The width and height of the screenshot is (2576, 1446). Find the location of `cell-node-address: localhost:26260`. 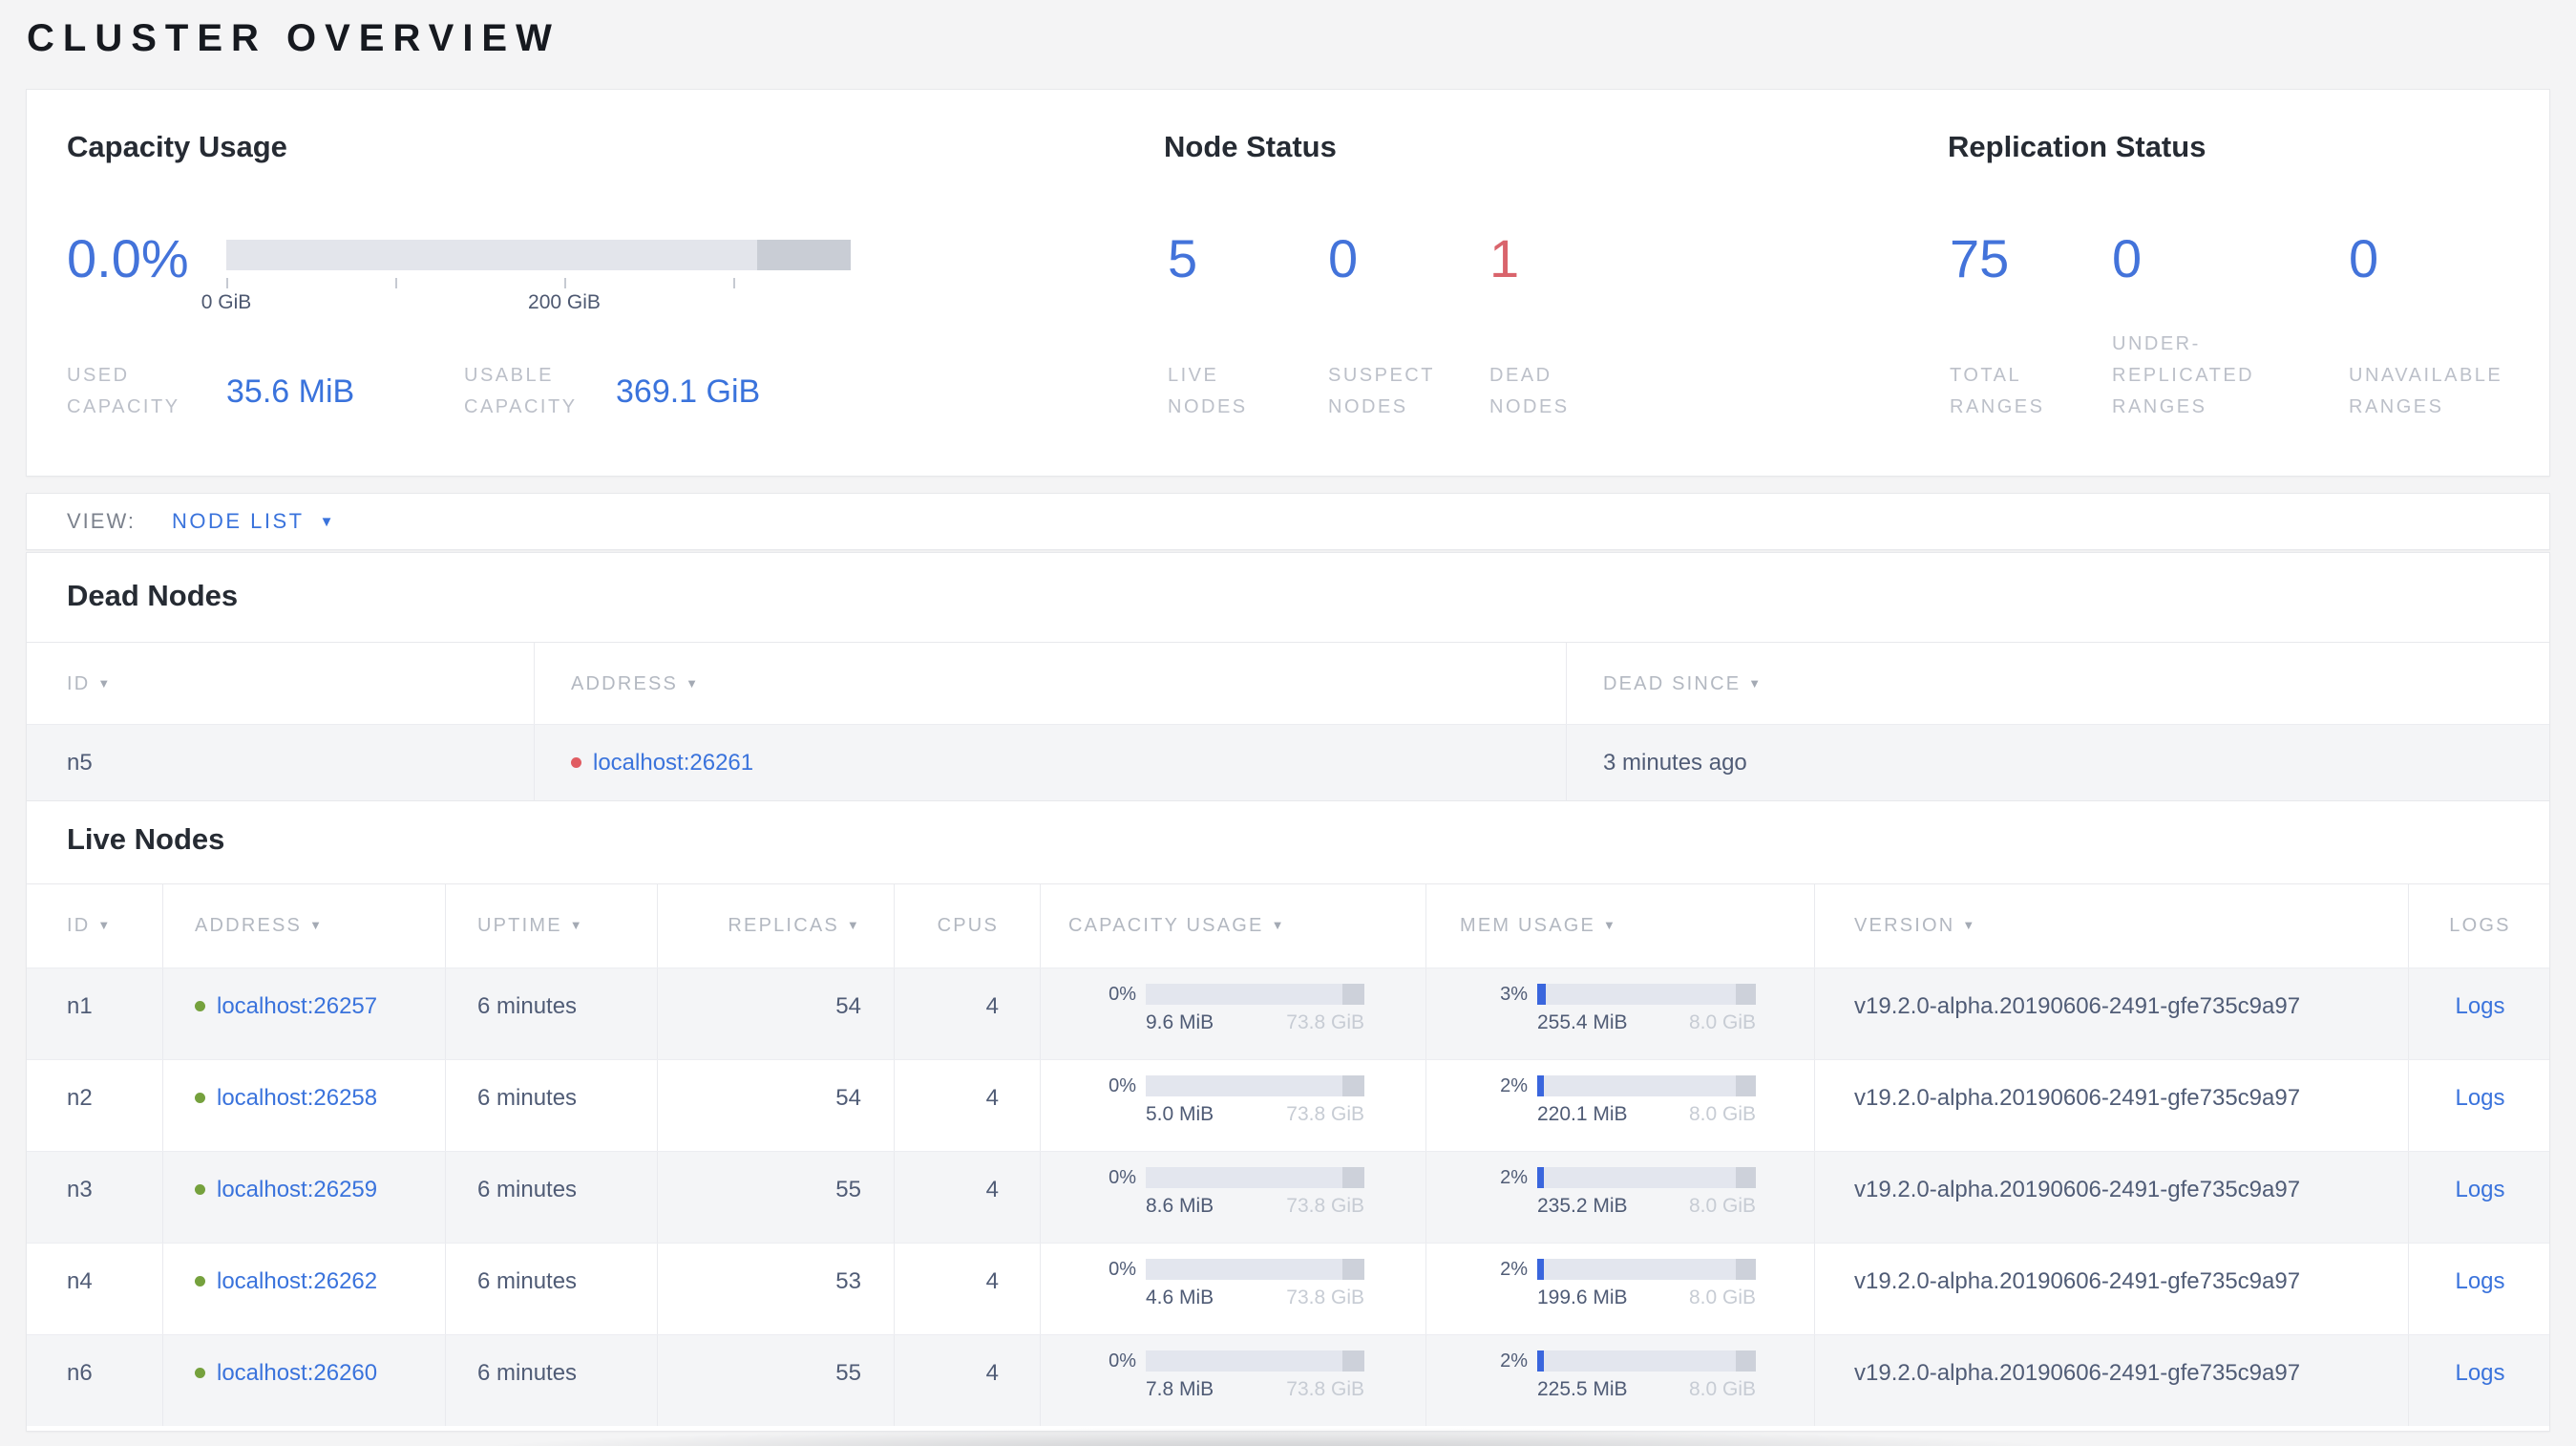

cell-node-address: localhost:26260 is located at coordinates (304, 1380).